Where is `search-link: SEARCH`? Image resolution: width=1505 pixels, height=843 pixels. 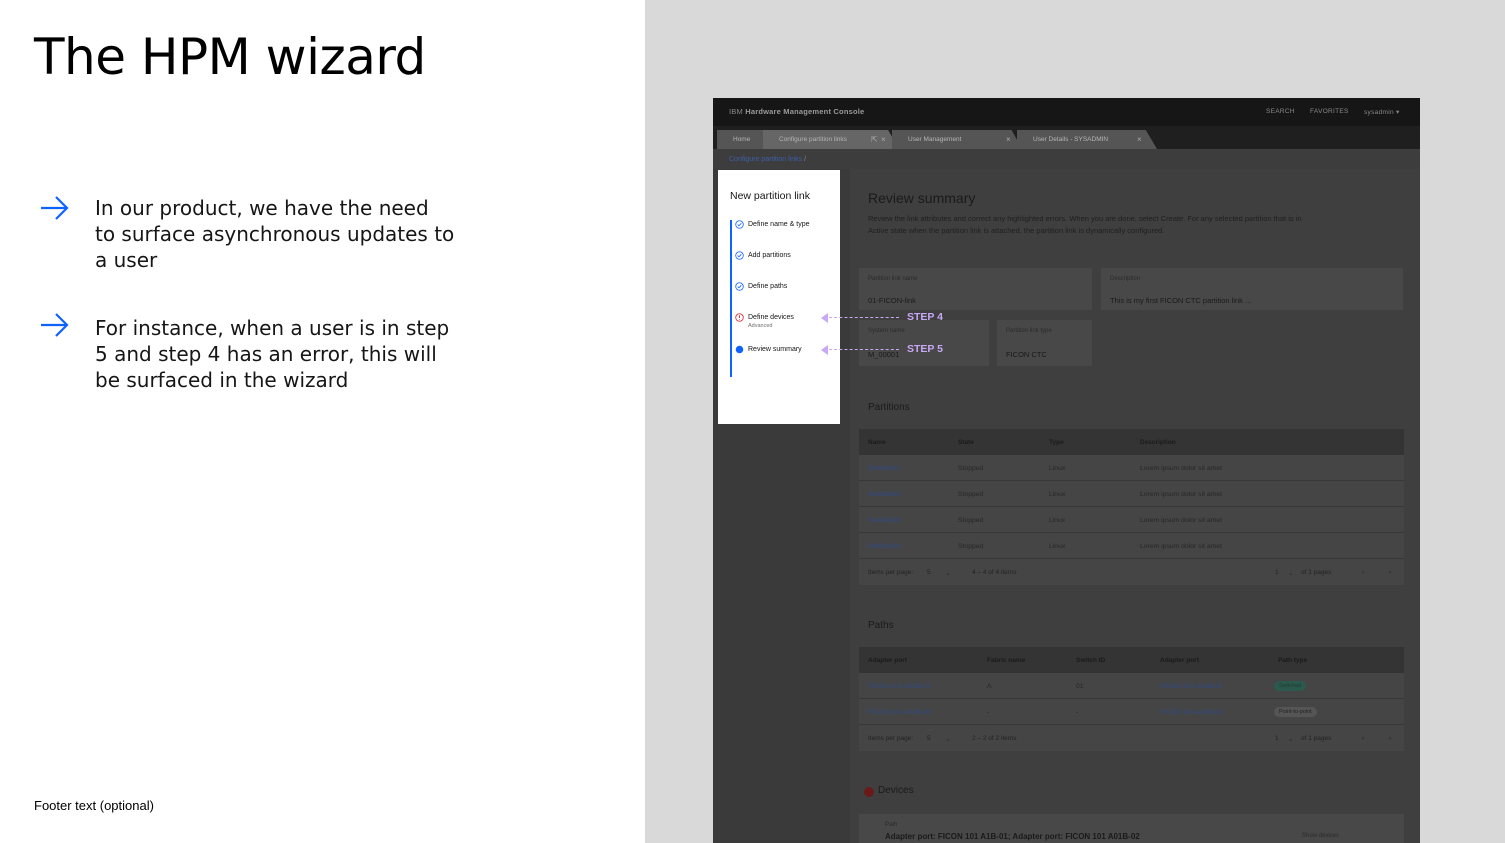 search-link: SEARCH is located at coordinates (1280, 111).